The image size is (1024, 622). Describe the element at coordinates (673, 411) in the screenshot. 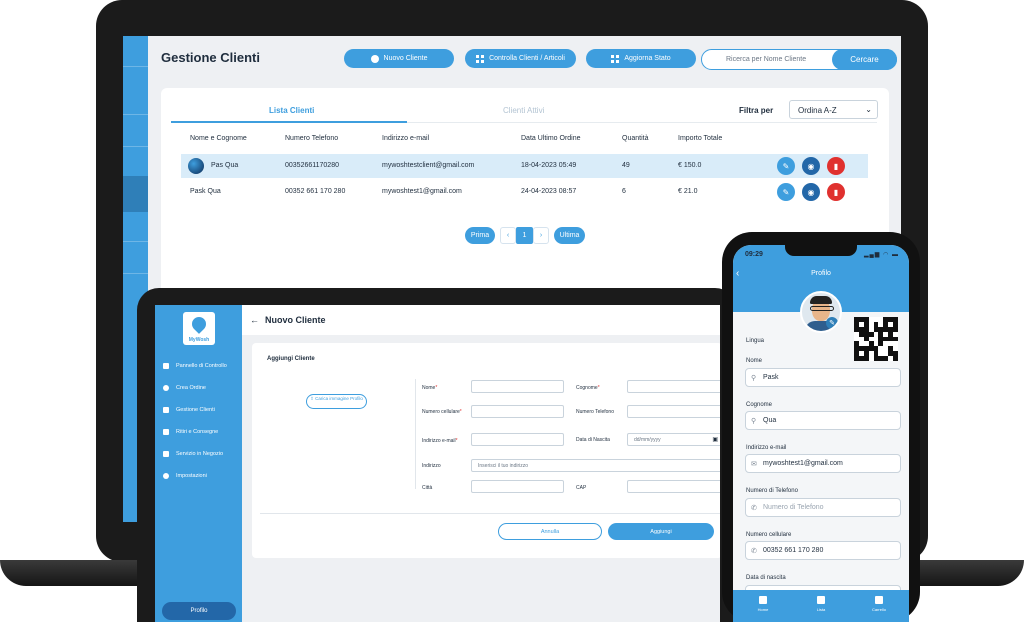

I see `phone-field` at that location.